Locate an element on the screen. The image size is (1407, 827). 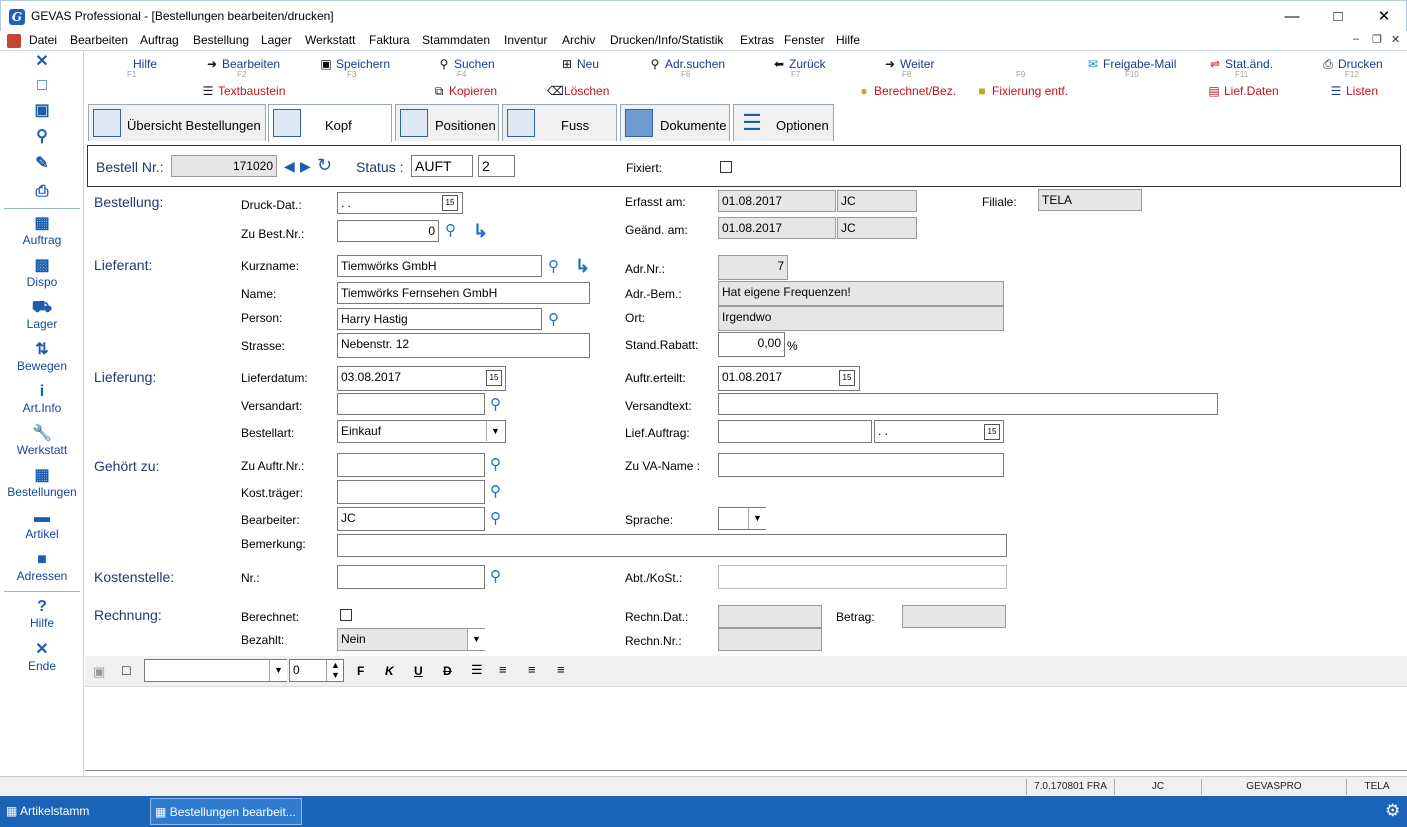
menu-extras: Extras is located at coordinates (757, 40).